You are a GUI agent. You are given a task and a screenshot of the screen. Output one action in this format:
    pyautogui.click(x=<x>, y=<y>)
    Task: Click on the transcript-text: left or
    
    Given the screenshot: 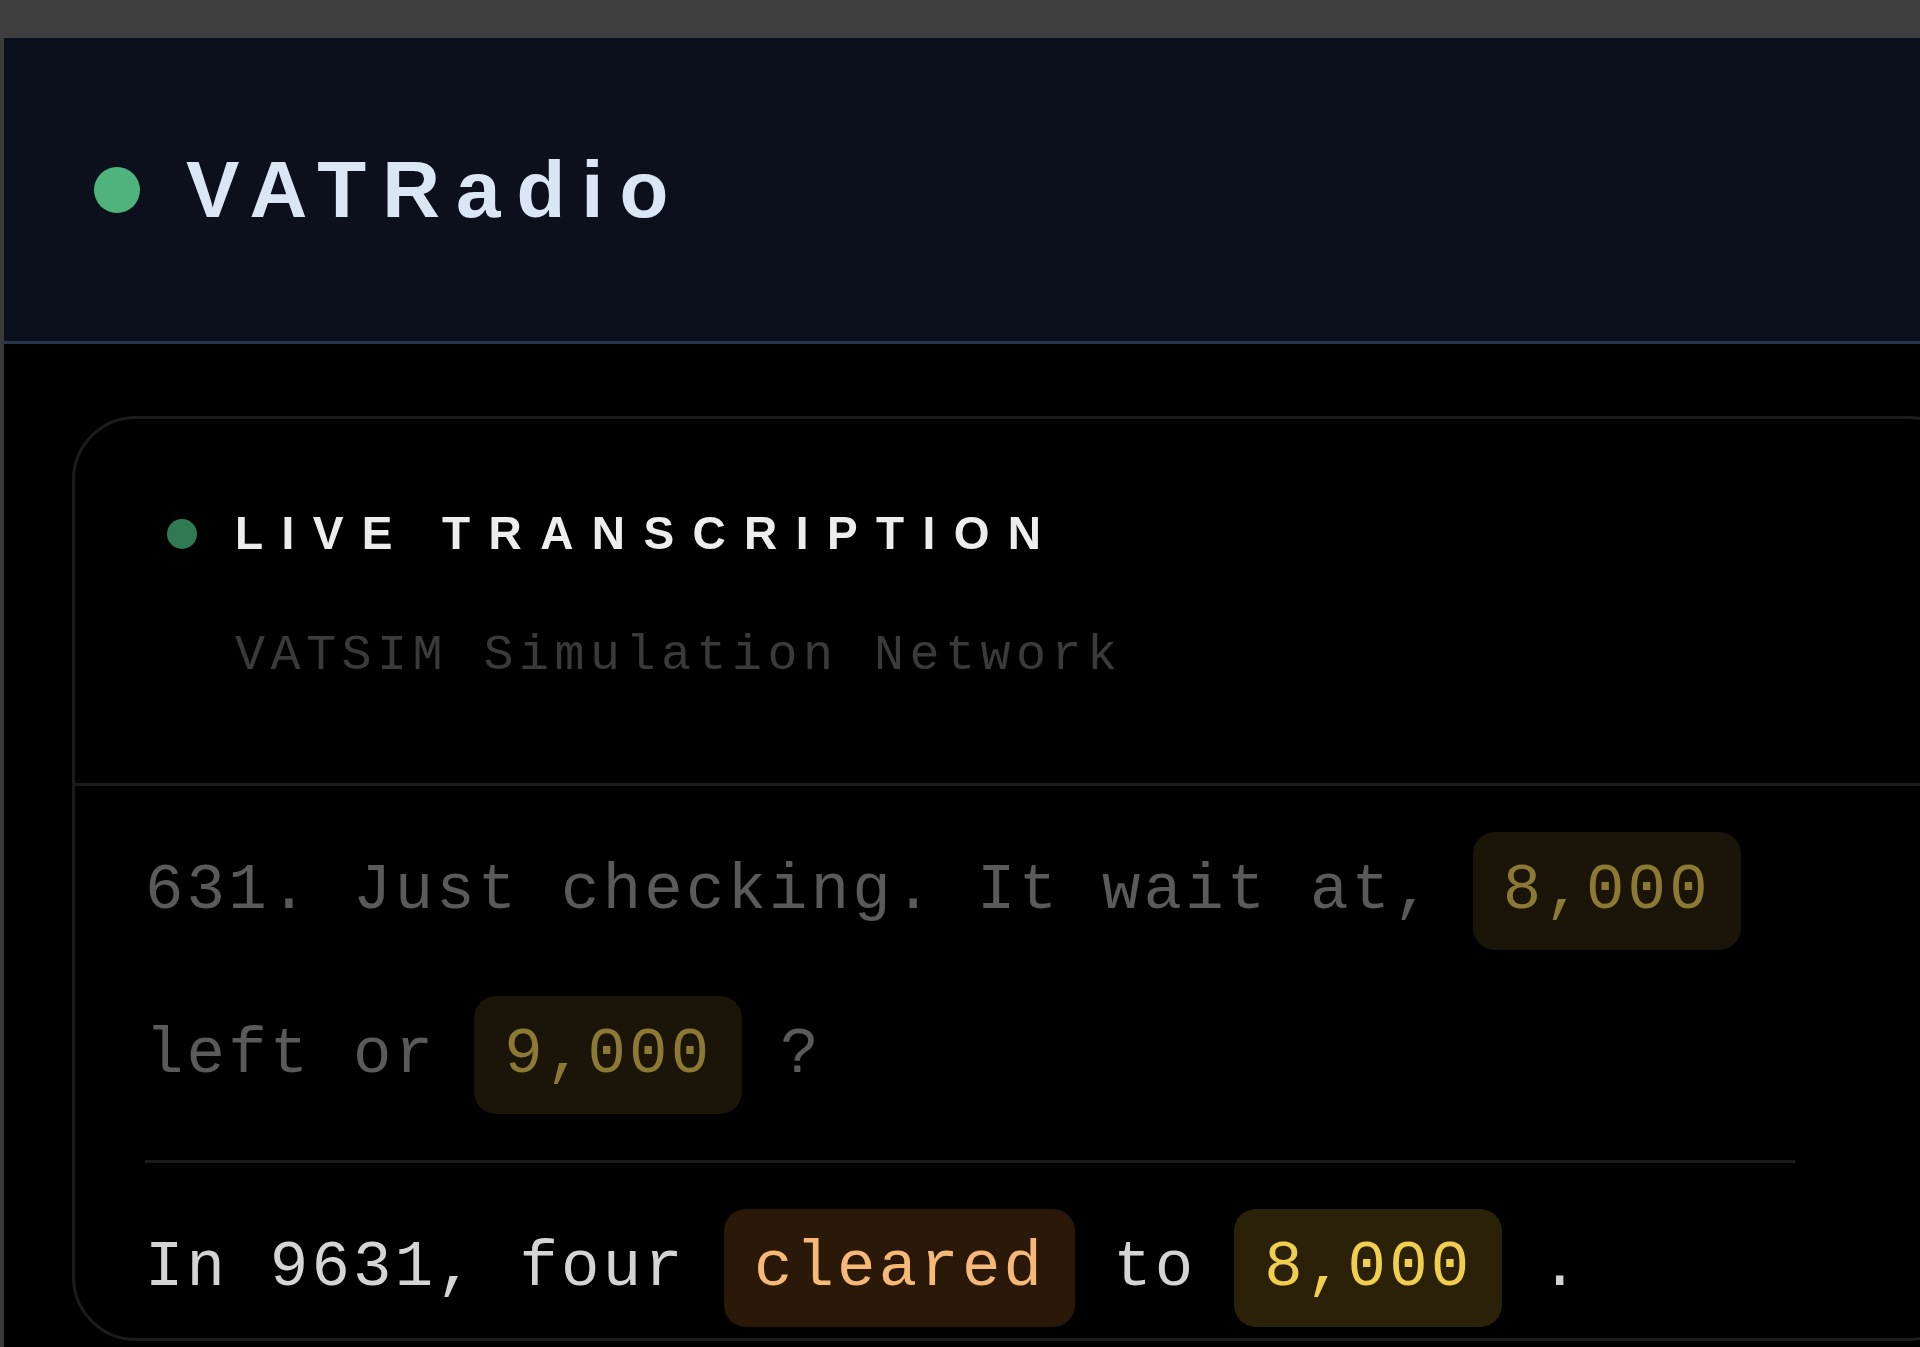 What is the action you would take?
    pyautogui.click(x=291, y=1055)
    